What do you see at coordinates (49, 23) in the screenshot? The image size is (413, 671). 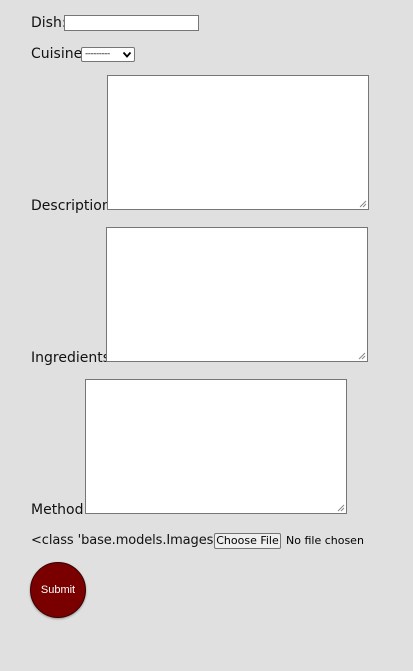 I see `dish-label: Dish:` at bounding box center [49, 23].